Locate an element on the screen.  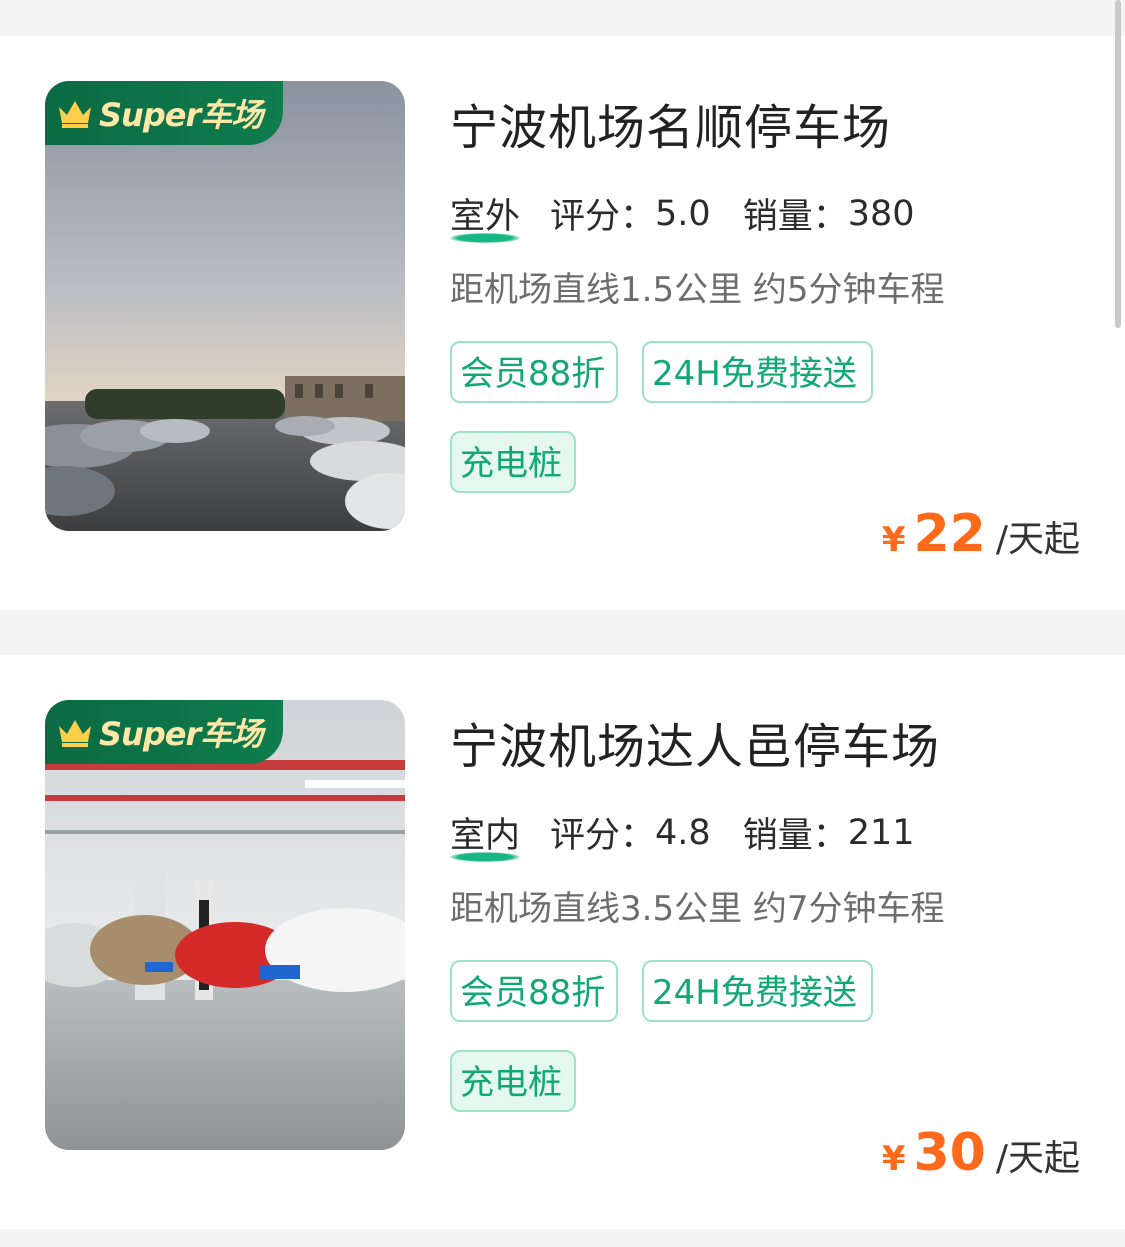
location-type: 室外 is located at coordinates (485, 215).